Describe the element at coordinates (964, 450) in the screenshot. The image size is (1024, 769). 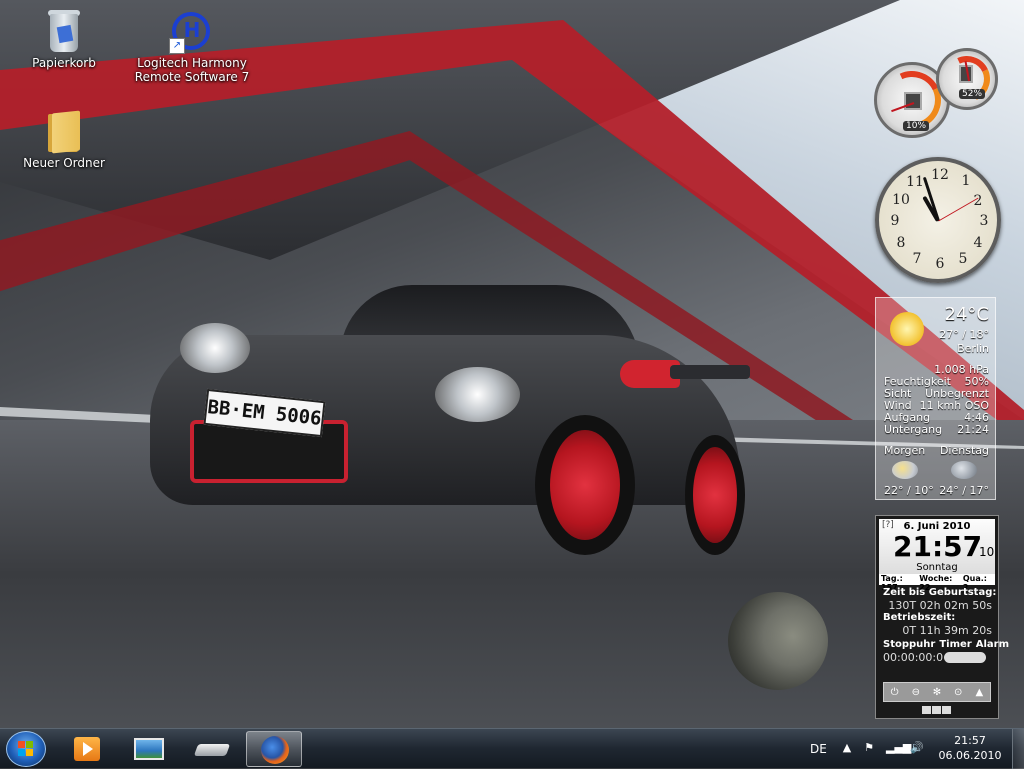
I see `forecast-day: Dienstag` at that location.